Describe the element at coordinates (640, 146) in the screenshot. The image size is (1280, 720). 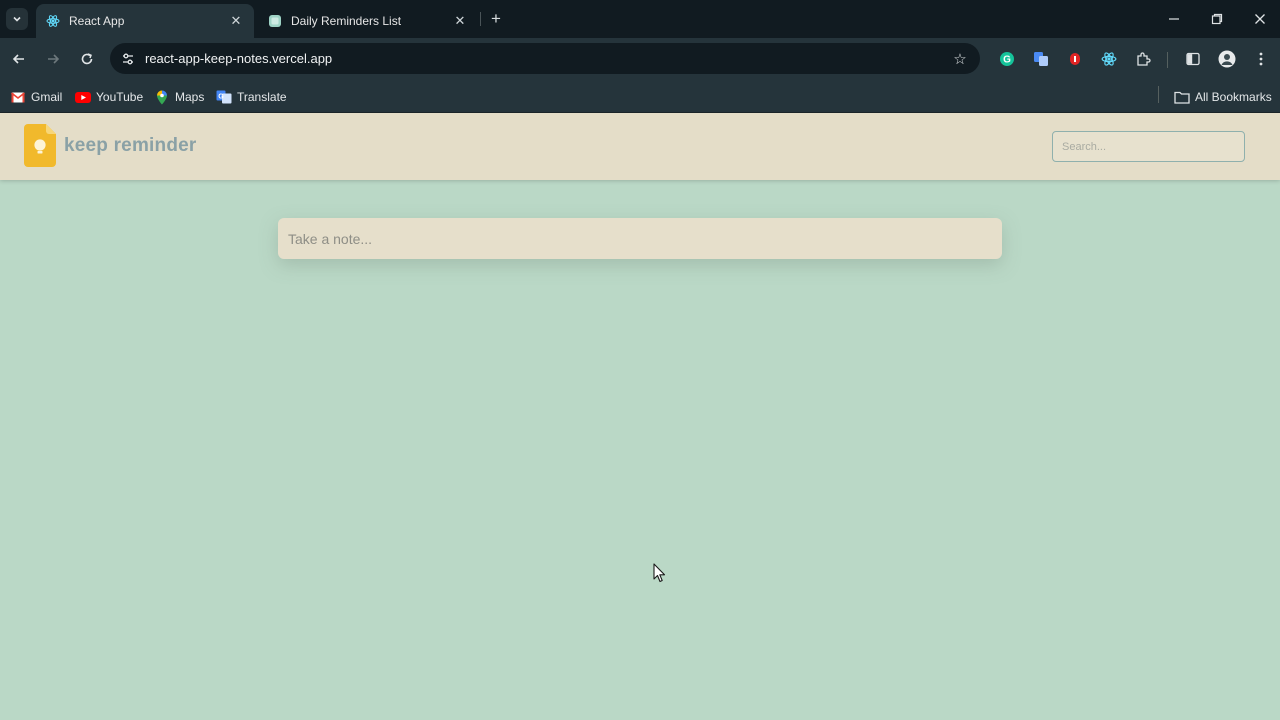
I see `app-header: keep reminder` at that location.